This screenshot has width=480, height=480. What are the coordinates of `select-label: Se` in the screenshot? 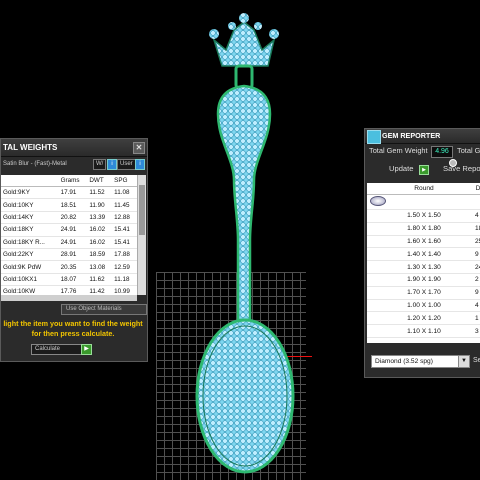 It's located at (476, 360).